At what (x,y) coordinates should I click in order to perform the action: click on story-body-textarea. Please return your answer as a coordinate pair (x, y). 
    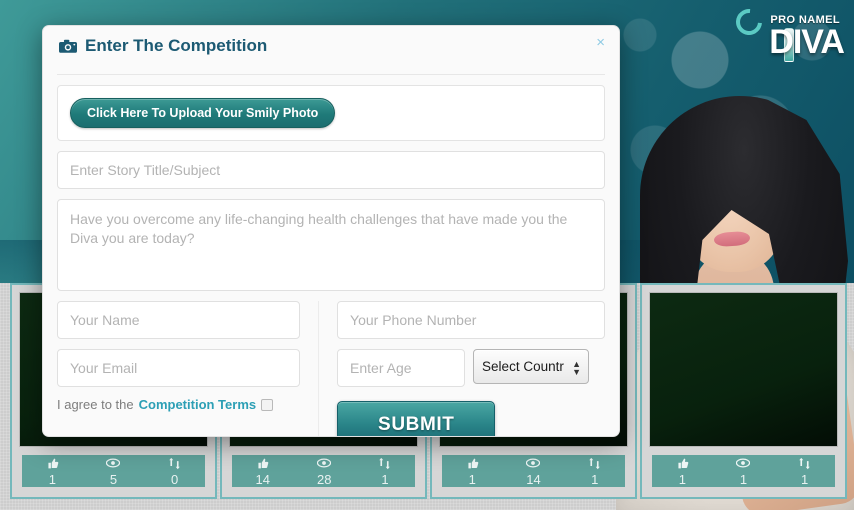
    Looking at the image, I should click on (331, 245).